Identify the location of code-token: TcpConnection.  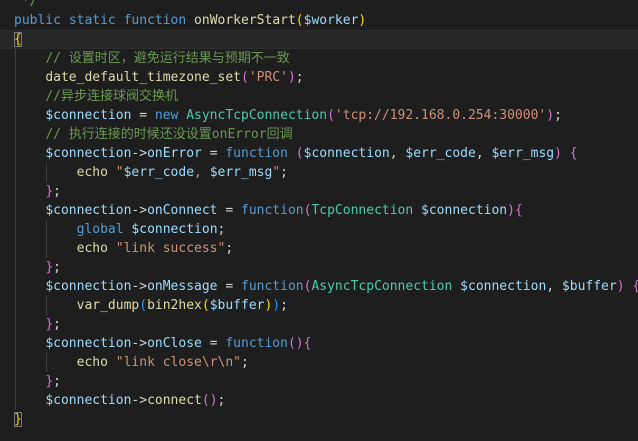
(362, 210).